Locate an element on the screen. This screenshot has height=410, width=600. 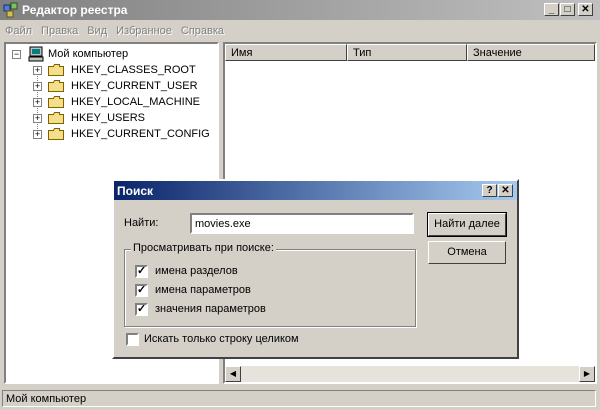
column-type: Тип is located at coordinates (407, 52).